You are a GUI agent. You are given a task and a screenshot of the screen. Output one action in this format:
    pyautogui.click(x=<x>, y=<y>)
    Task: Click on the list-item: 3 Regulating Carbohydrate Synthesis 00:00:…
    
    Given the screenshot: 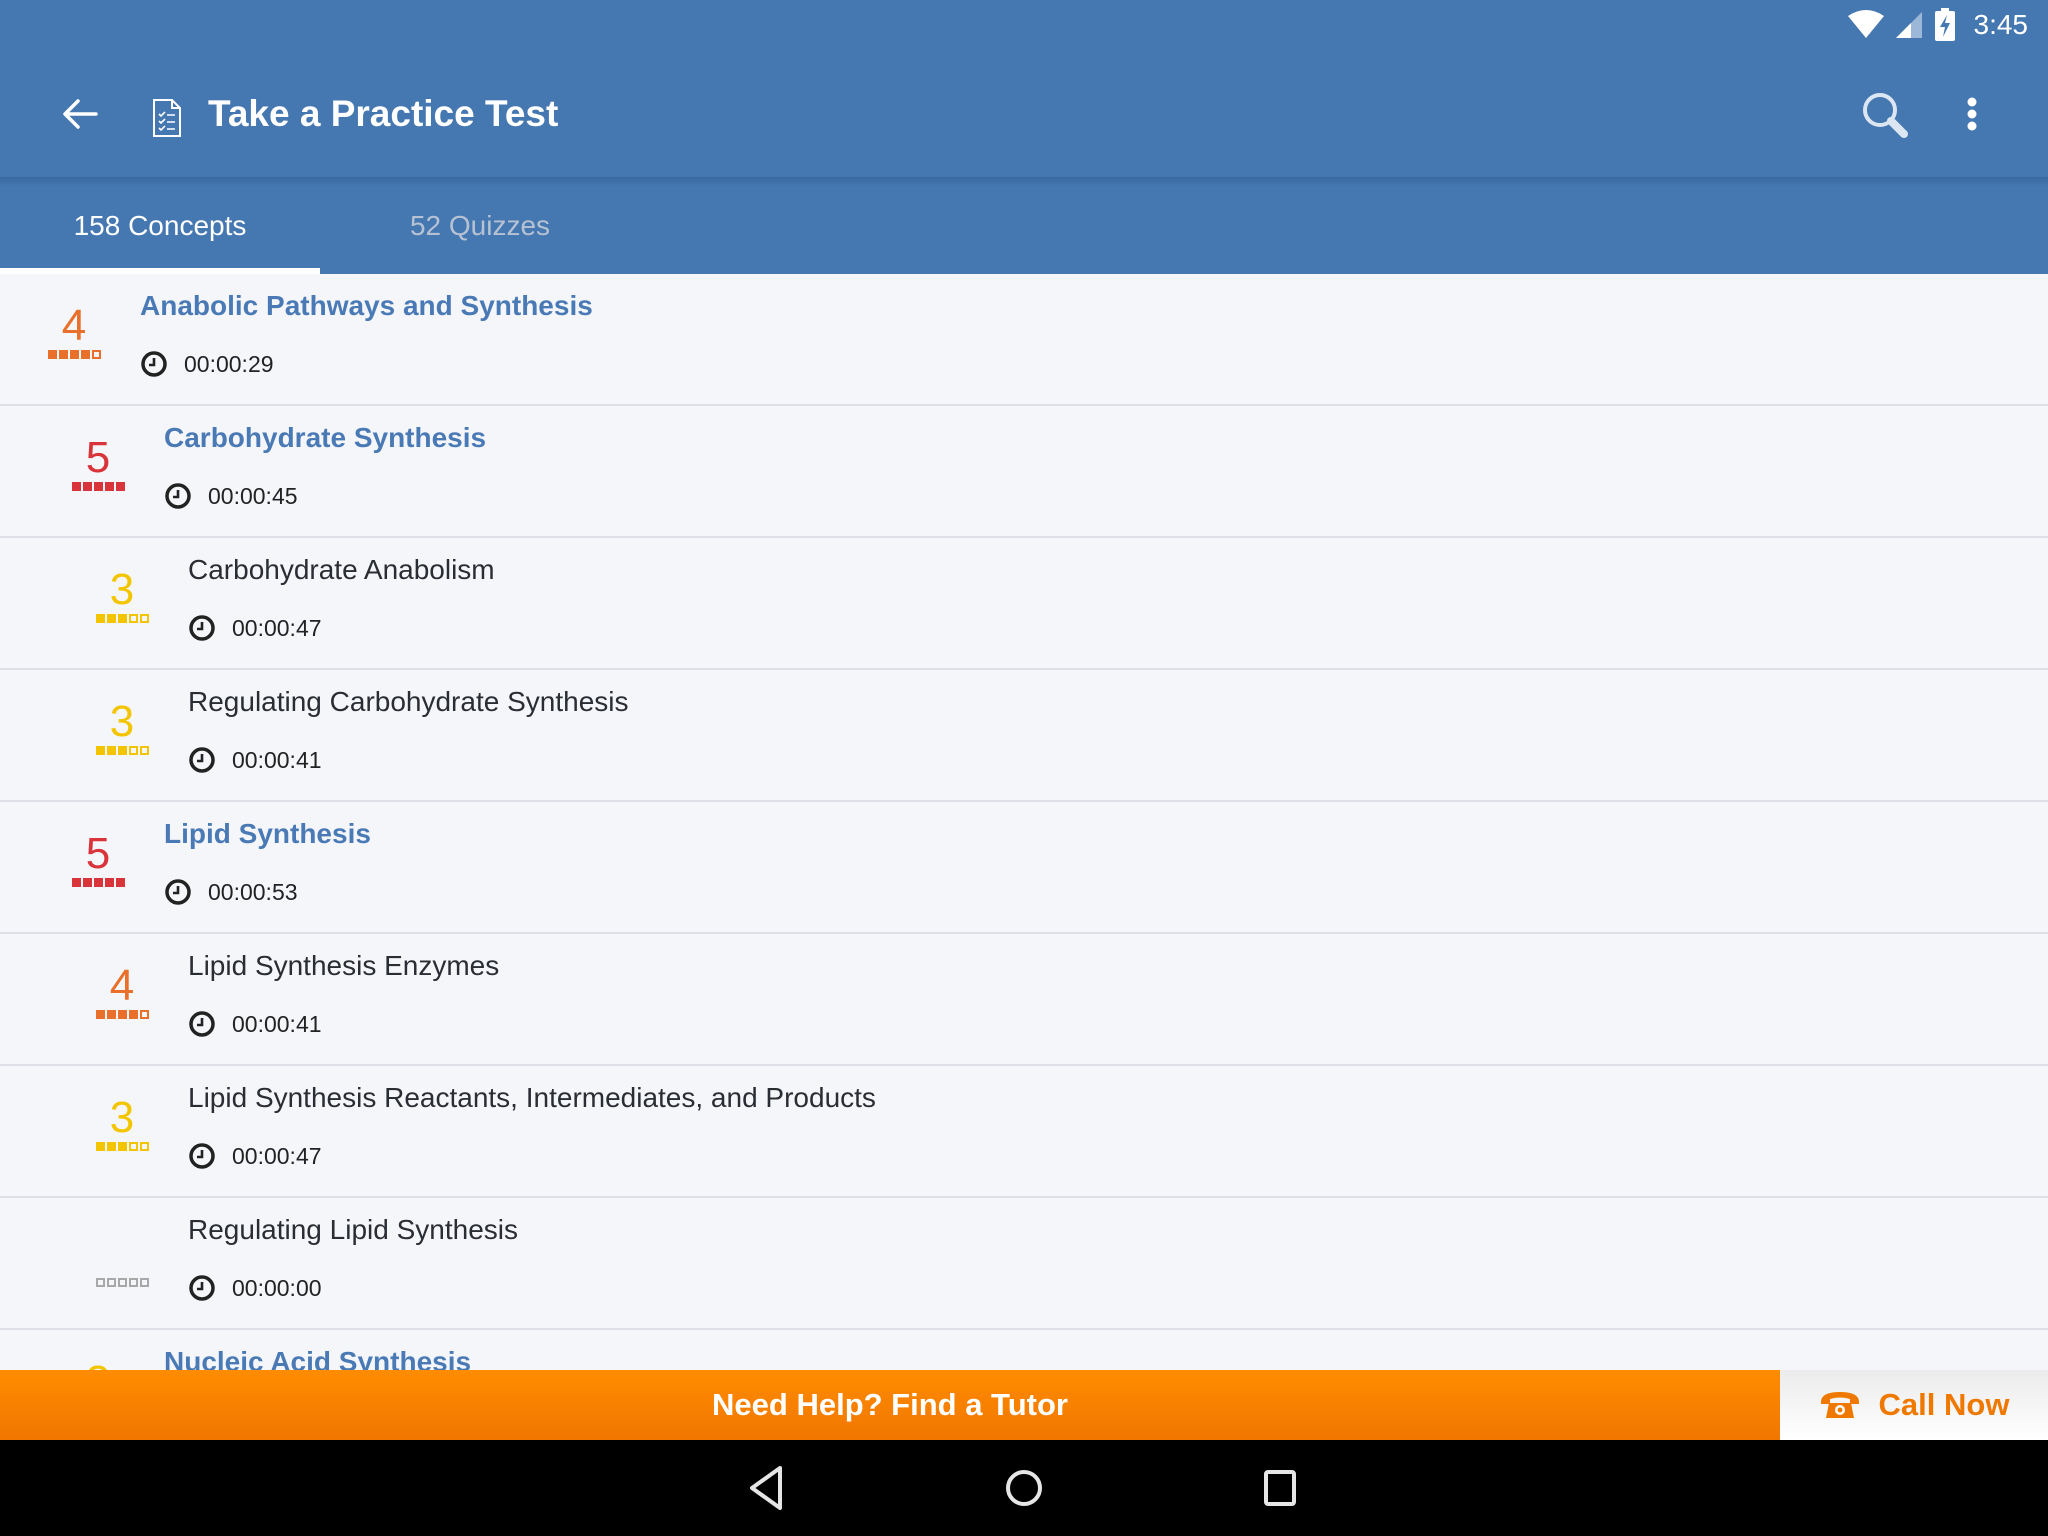 What is the action you would take?
    pyautogui.click(x=1024, y=736)
    